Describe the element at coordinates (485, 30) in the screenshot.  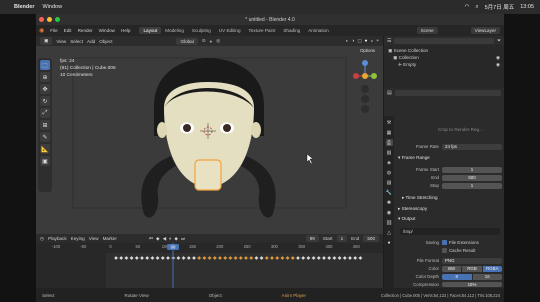
I see `view-layer-selector: ViewLayer` at that location.